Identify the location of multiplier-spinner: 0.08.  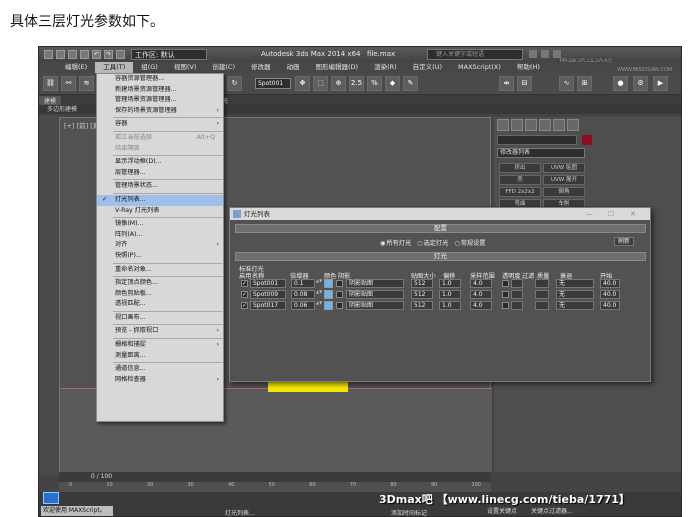
(303, 294).